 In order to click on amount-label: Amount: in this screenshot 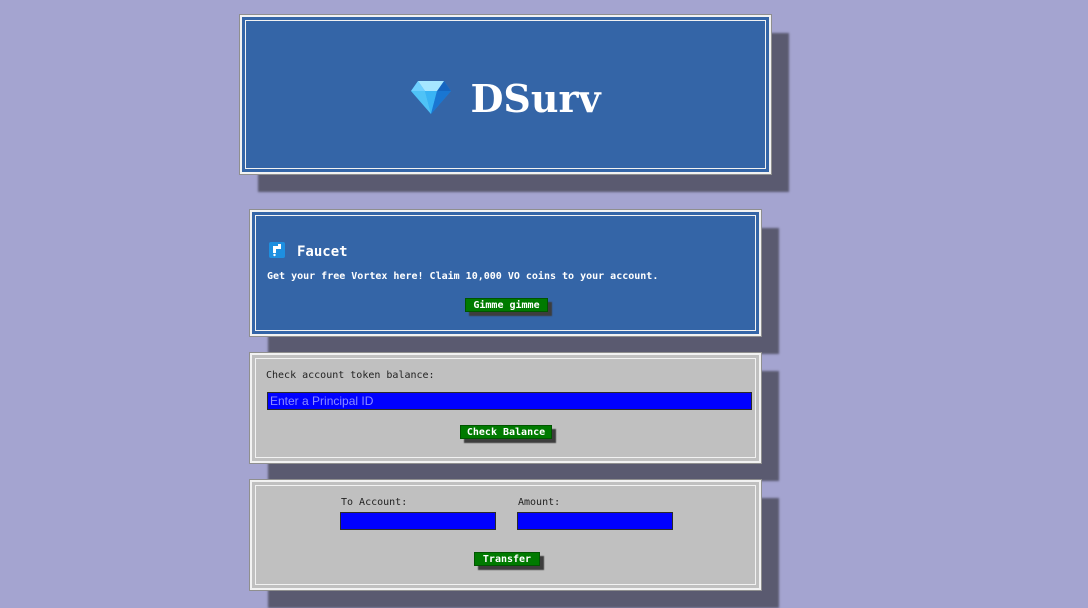, I will do `click(539, 502)`.